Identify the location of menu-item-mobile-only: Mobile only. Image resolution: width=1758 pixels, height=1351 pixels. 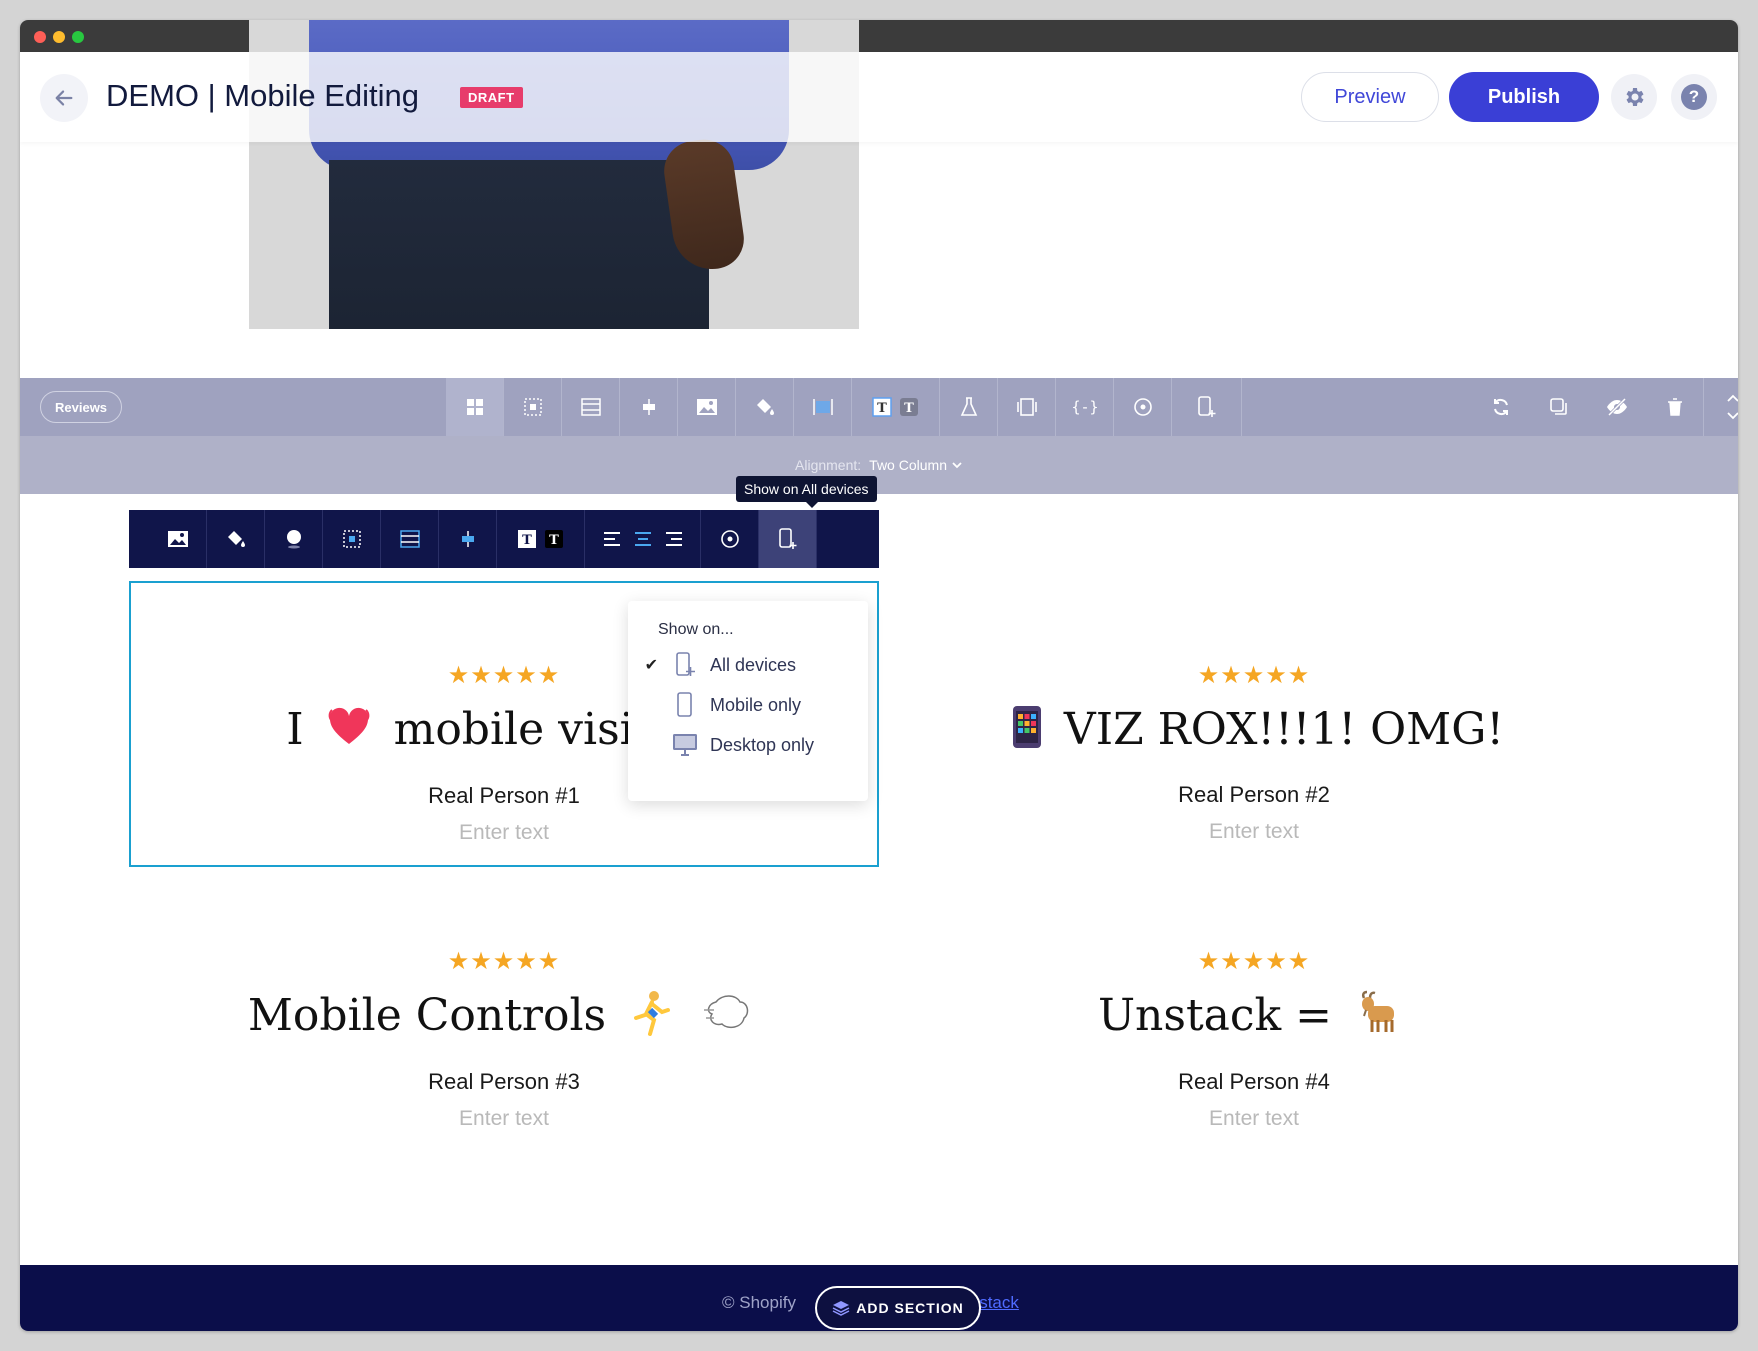
(748, 705).